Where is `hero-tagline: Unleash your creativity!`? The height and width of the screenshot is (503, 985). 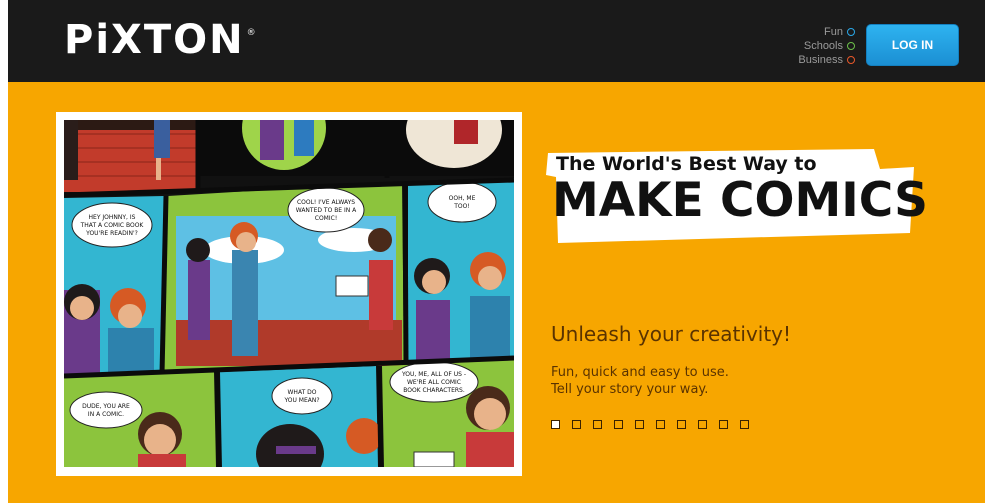
hero-tagline: Unleash your creativity! is located at coordinates (671, 334).